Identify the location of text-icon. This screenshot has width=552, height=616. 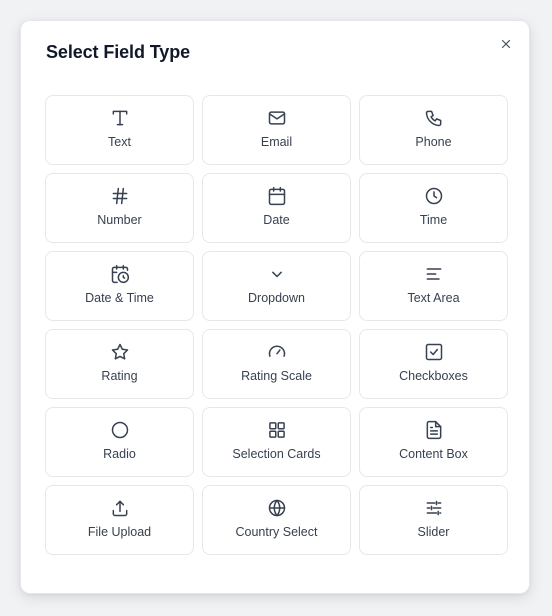
(120, 118).